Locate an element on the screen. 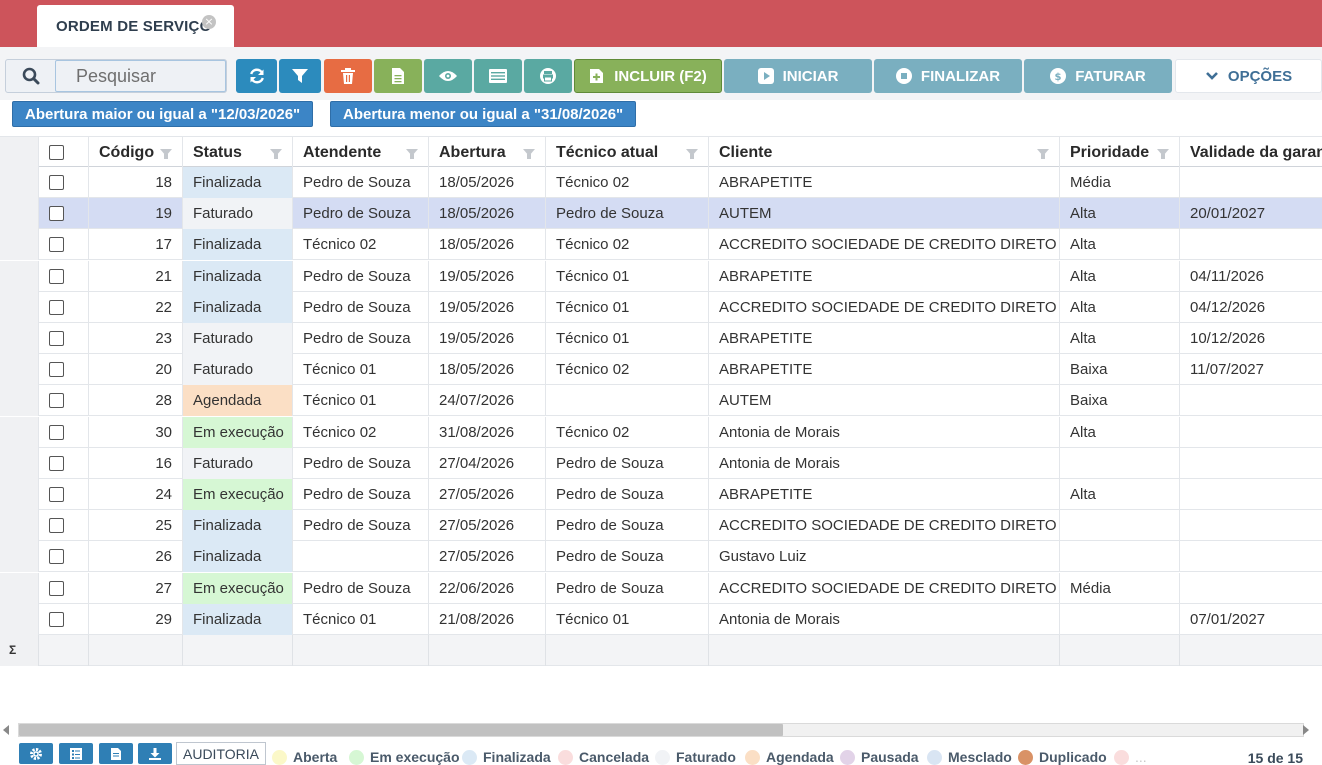 The image size is (1322, 765). cell-validade: 04/12/2026 is located at coordinates (1251, 307).